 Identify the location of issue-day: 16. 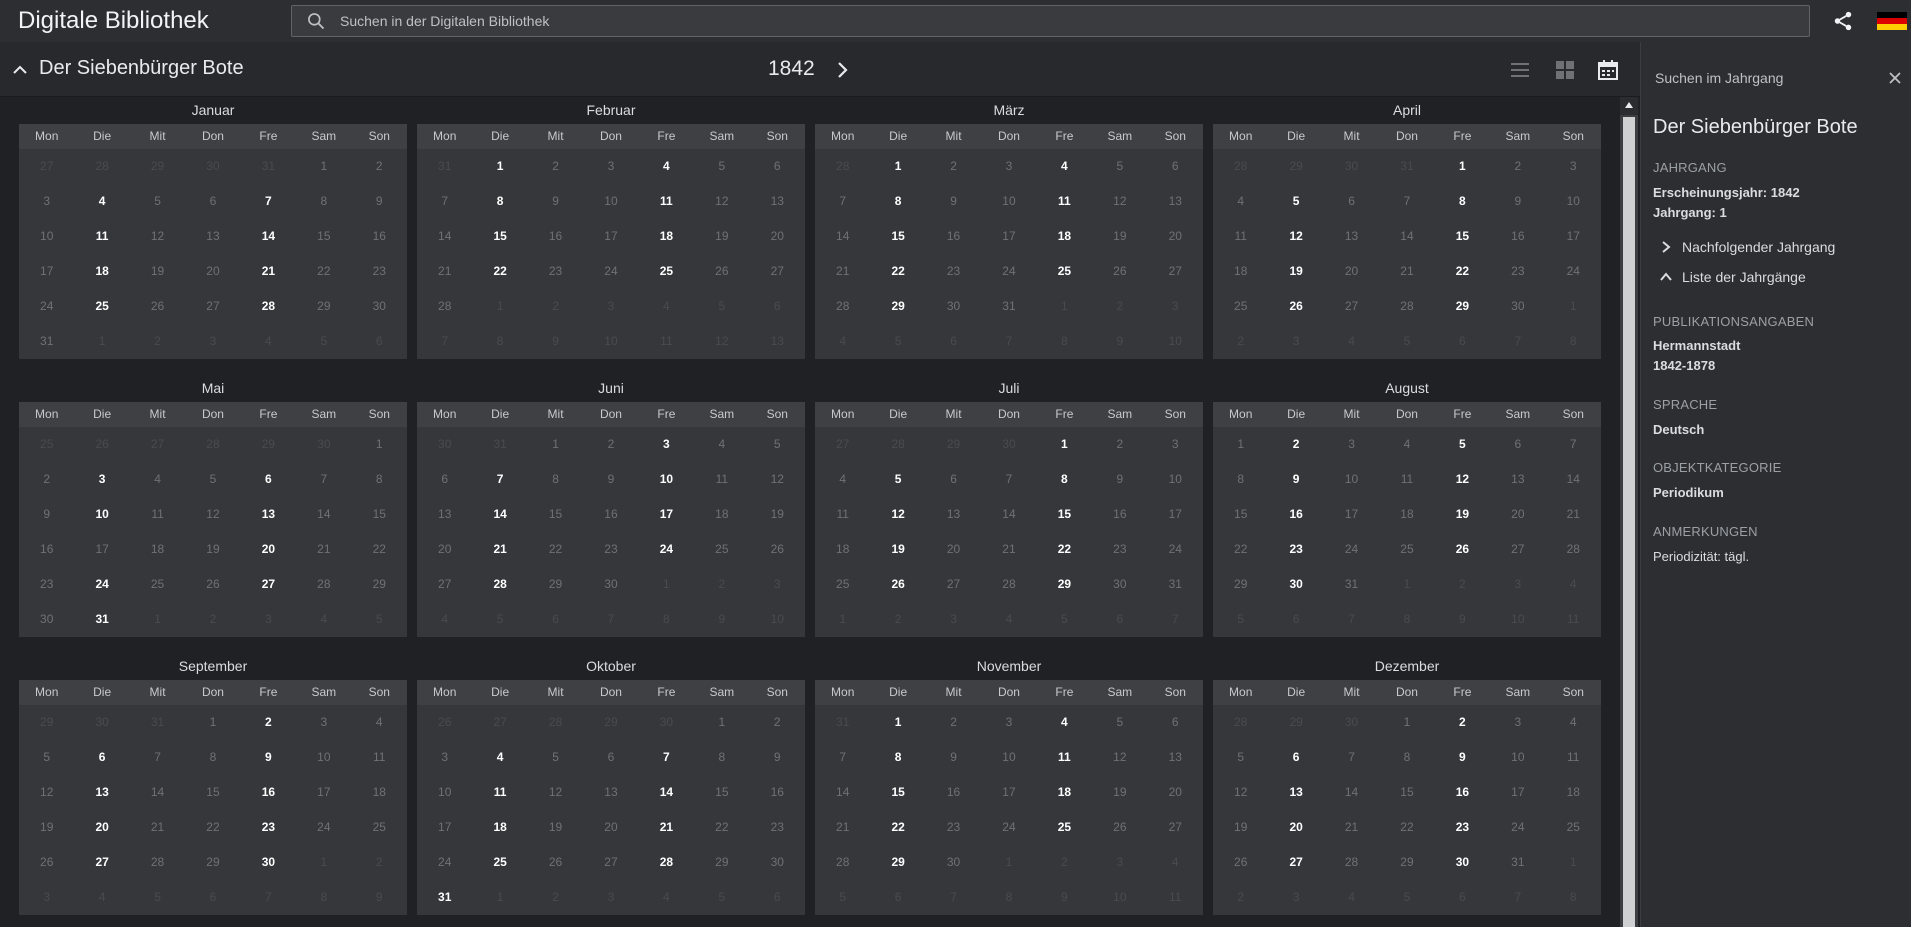
(1295, 514).